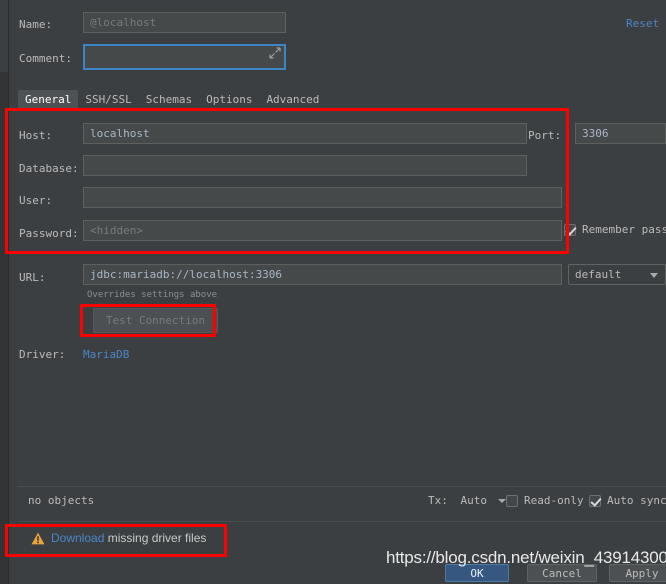 The image size is (666, 584). What do you see at coordinates (624, 229) in the screenshot?
I see `remember-password-label: Remember password` at bounding box center [624, 229].